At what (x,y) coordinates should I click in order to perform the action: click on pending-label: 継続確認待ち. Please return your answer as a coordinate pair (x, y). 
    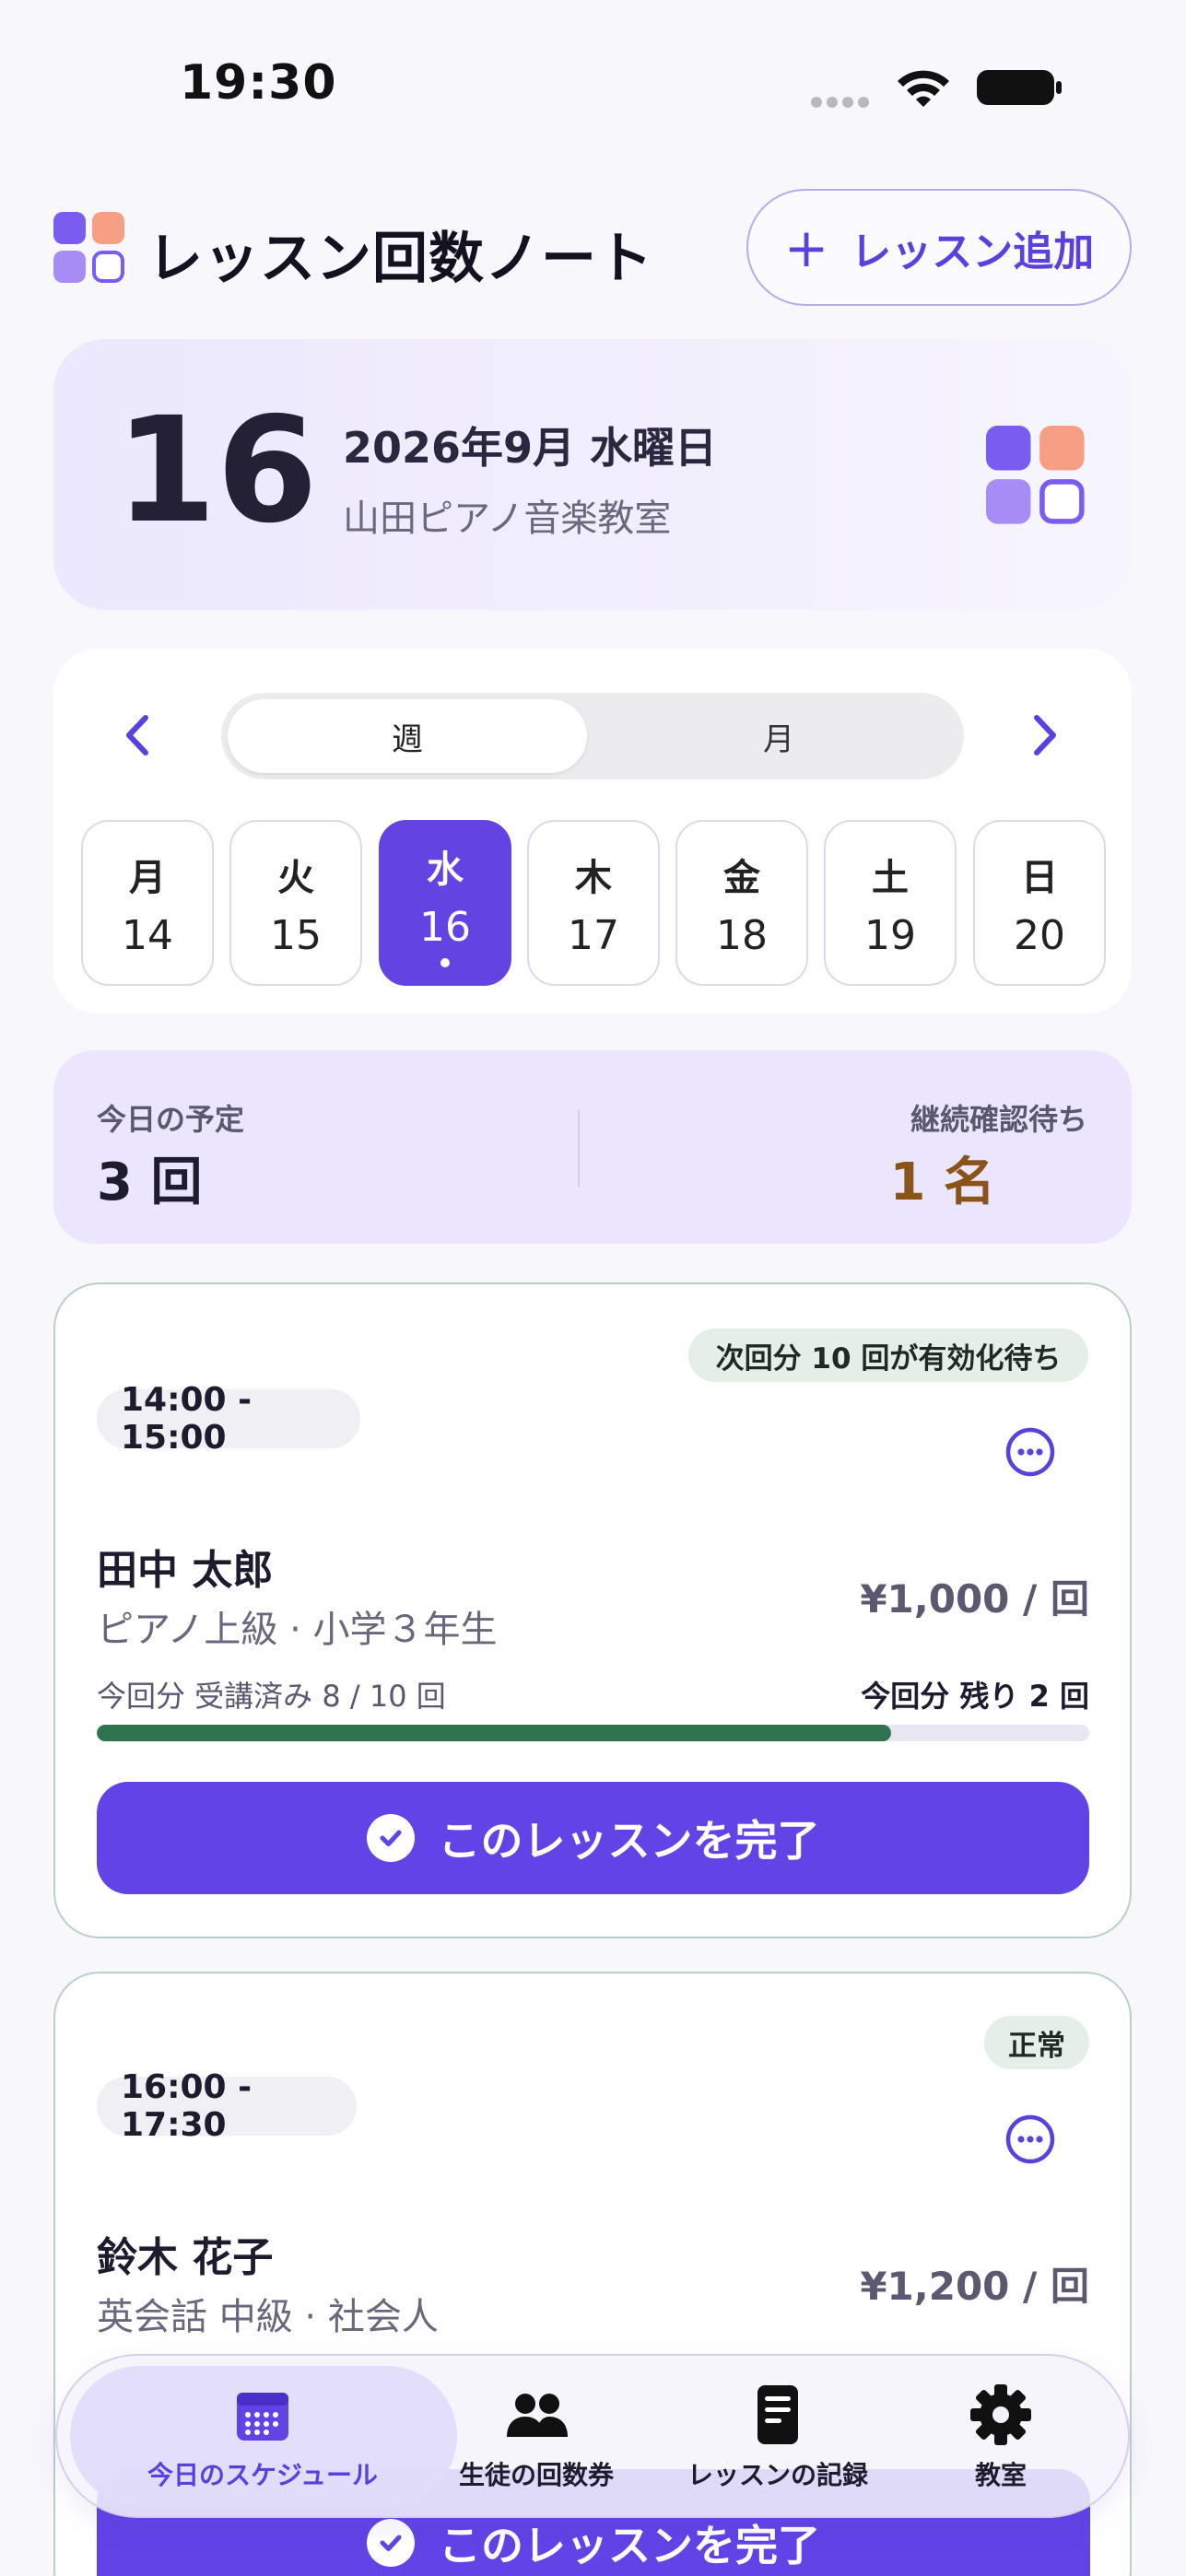
    Looking at the image, I should click on (998, 1119).